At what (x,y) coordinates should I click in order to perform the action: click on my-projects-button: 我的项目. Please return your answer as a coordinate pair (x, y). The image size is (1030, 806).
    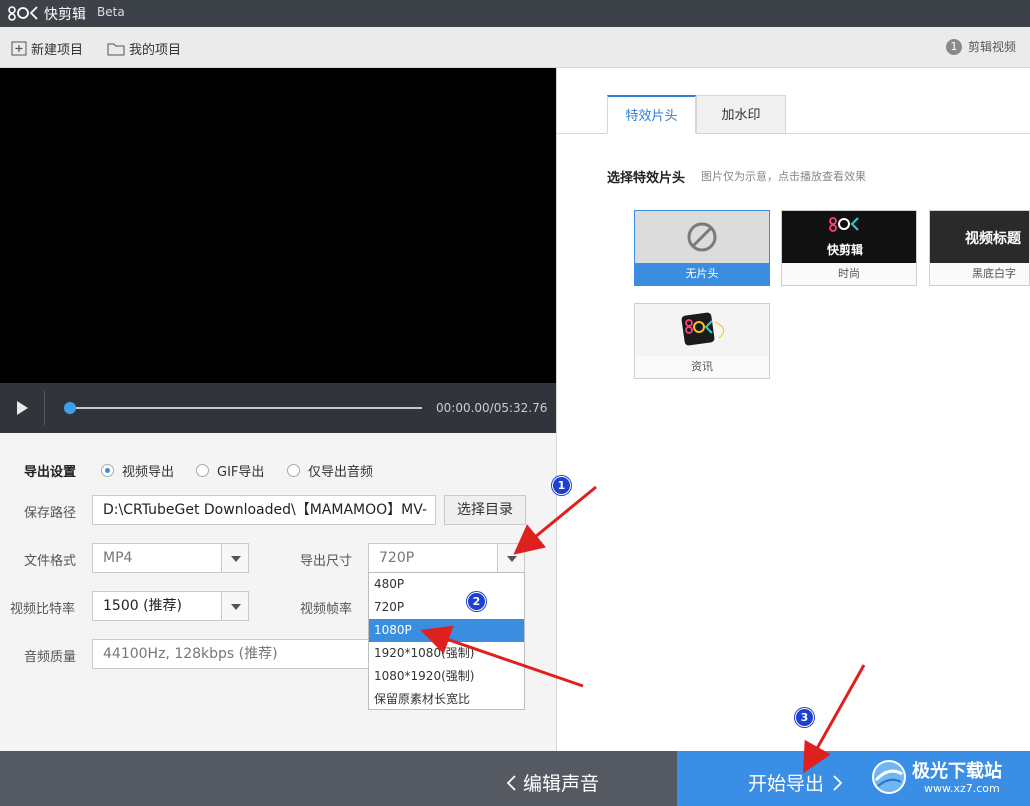
    Looking at the image, I should click on (144, 48).